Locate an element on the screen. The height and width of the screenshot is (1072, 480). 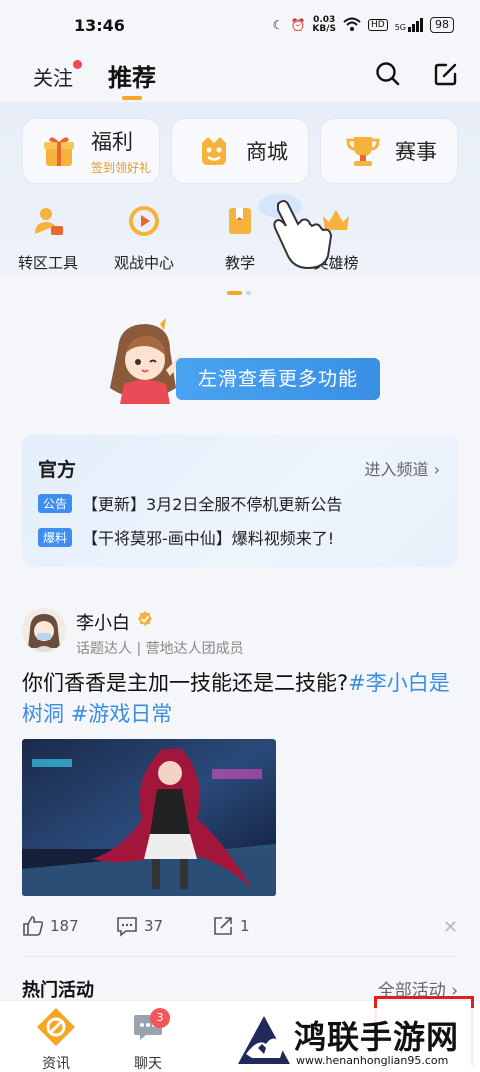
book-icon is located at coordinates (240, 221).